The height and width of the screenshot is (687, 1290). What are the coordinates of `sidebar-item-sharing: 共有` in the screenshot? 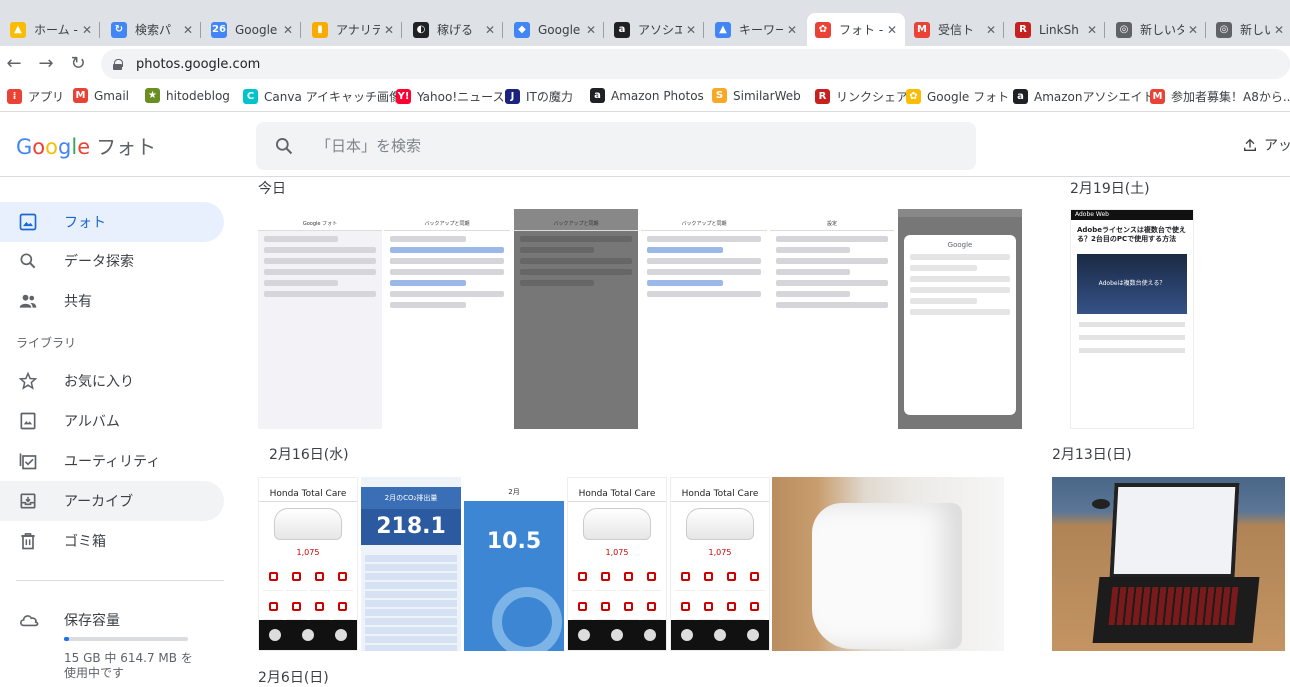 It's located at (112, 301).